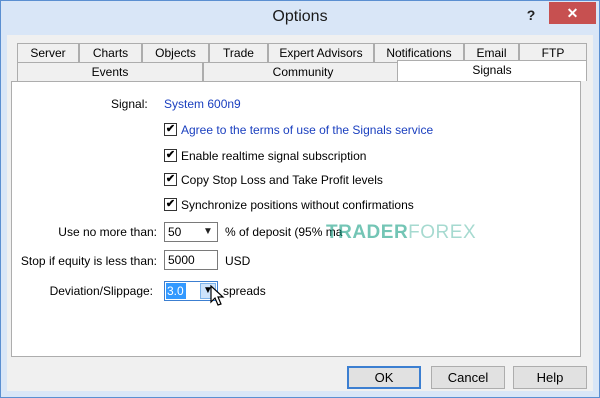 The height and width of the screenshot is (398, 600). Describe the element at coordinates (175, 232) in the screenshot. I see `deposit-percent-value: 50` at that location.